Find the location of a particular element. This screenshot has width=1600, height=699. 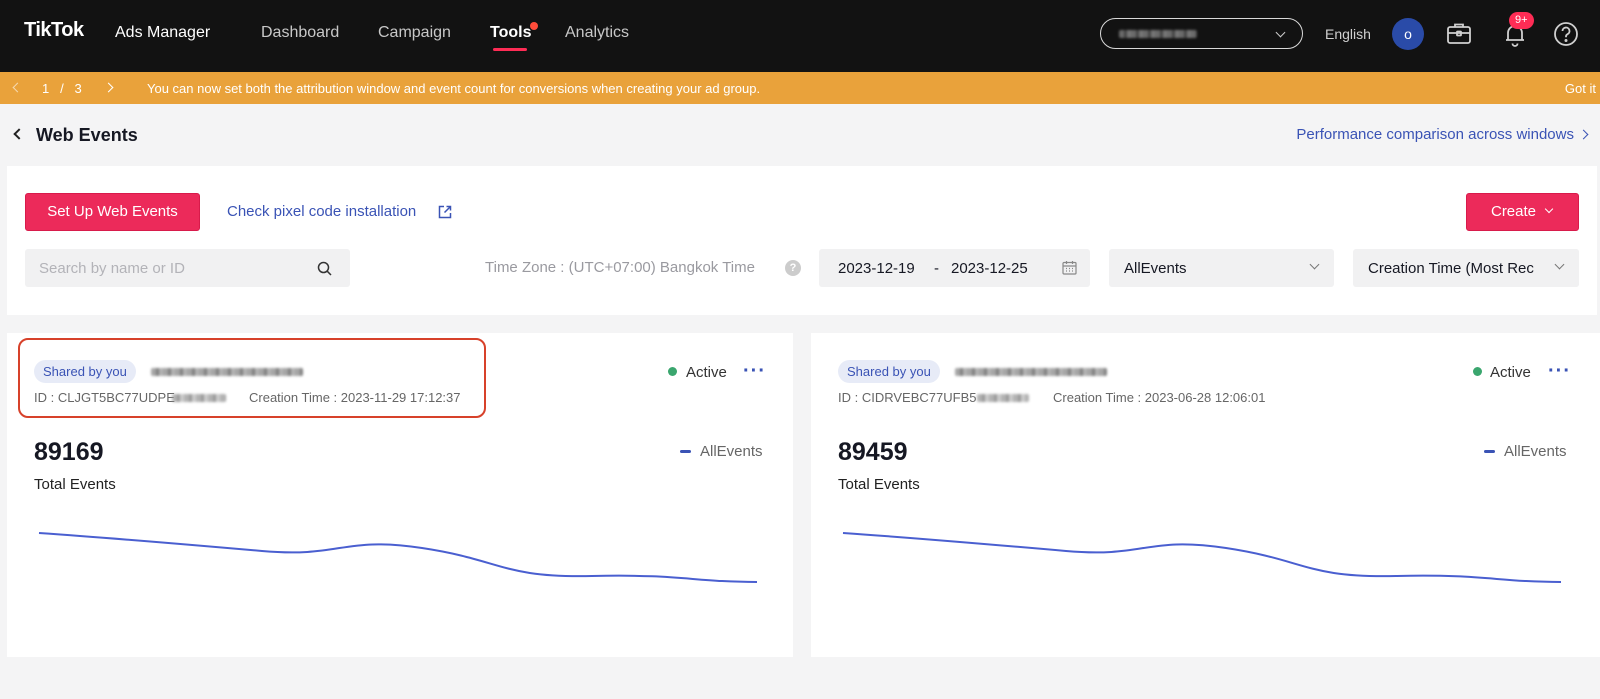

total-events-value: 89459 is located at coordinates (873, 452).